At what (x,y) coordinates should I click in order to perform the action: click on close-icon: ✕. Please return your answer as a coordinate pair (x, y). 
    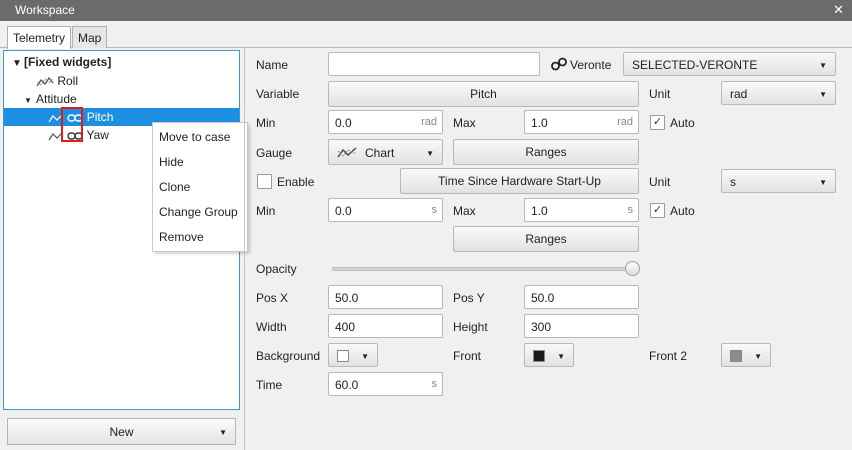
    Looking at the image, I should click on (838, 10).